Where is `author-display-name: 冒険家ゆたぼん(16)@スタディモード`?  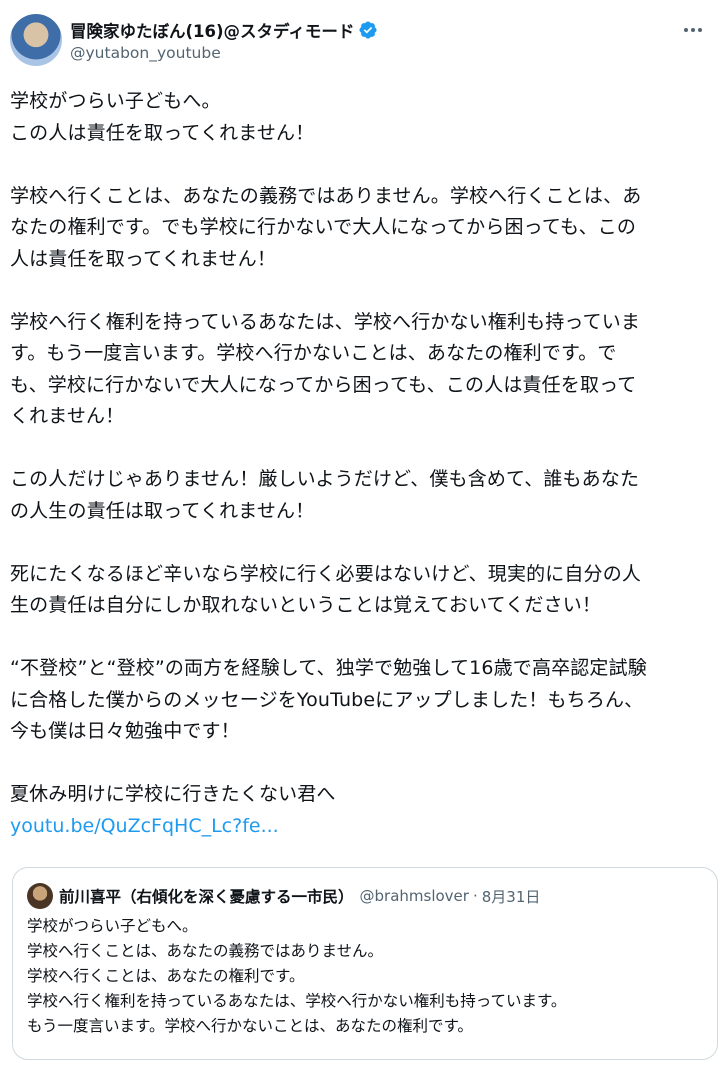 author-display-name: 冒険家ゆたぼん(16)@スタディモード is located at coordinates (212, 30).